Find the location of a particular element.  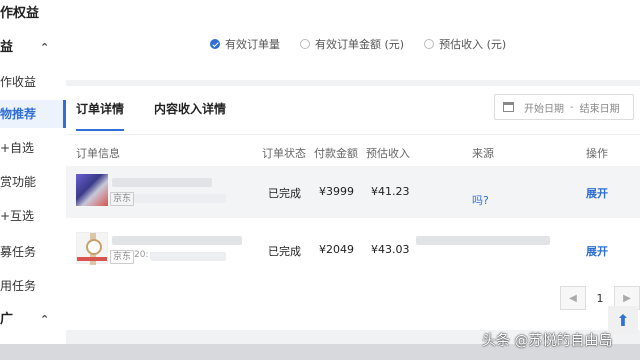

thumbnail-banner is located at coordinates (92, 259).